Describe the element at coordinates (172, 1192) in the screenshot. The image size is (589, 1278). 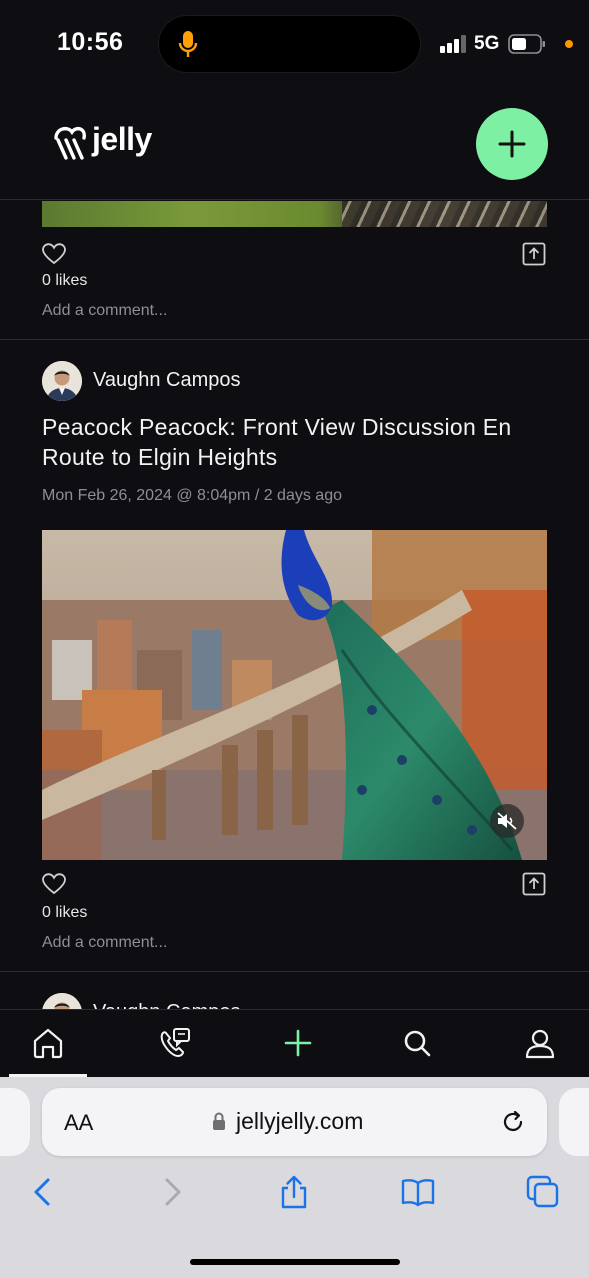
I see `forward-icon` at that location.